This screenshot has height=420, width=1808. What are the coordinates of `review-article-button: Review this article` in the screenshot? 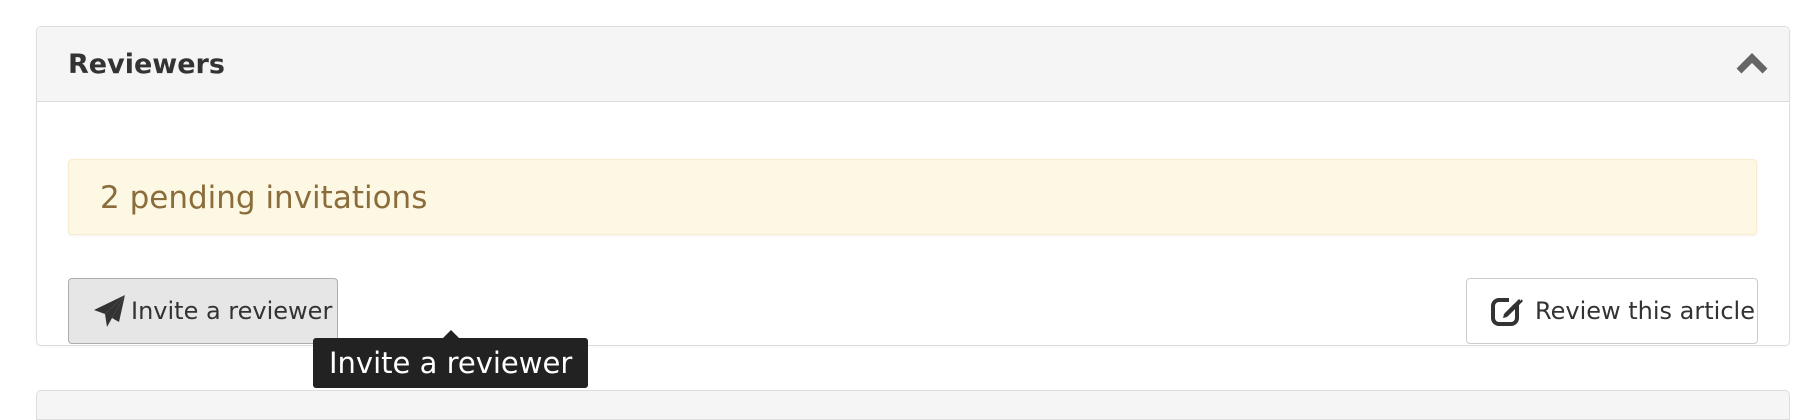 It's located at (1612, 311).